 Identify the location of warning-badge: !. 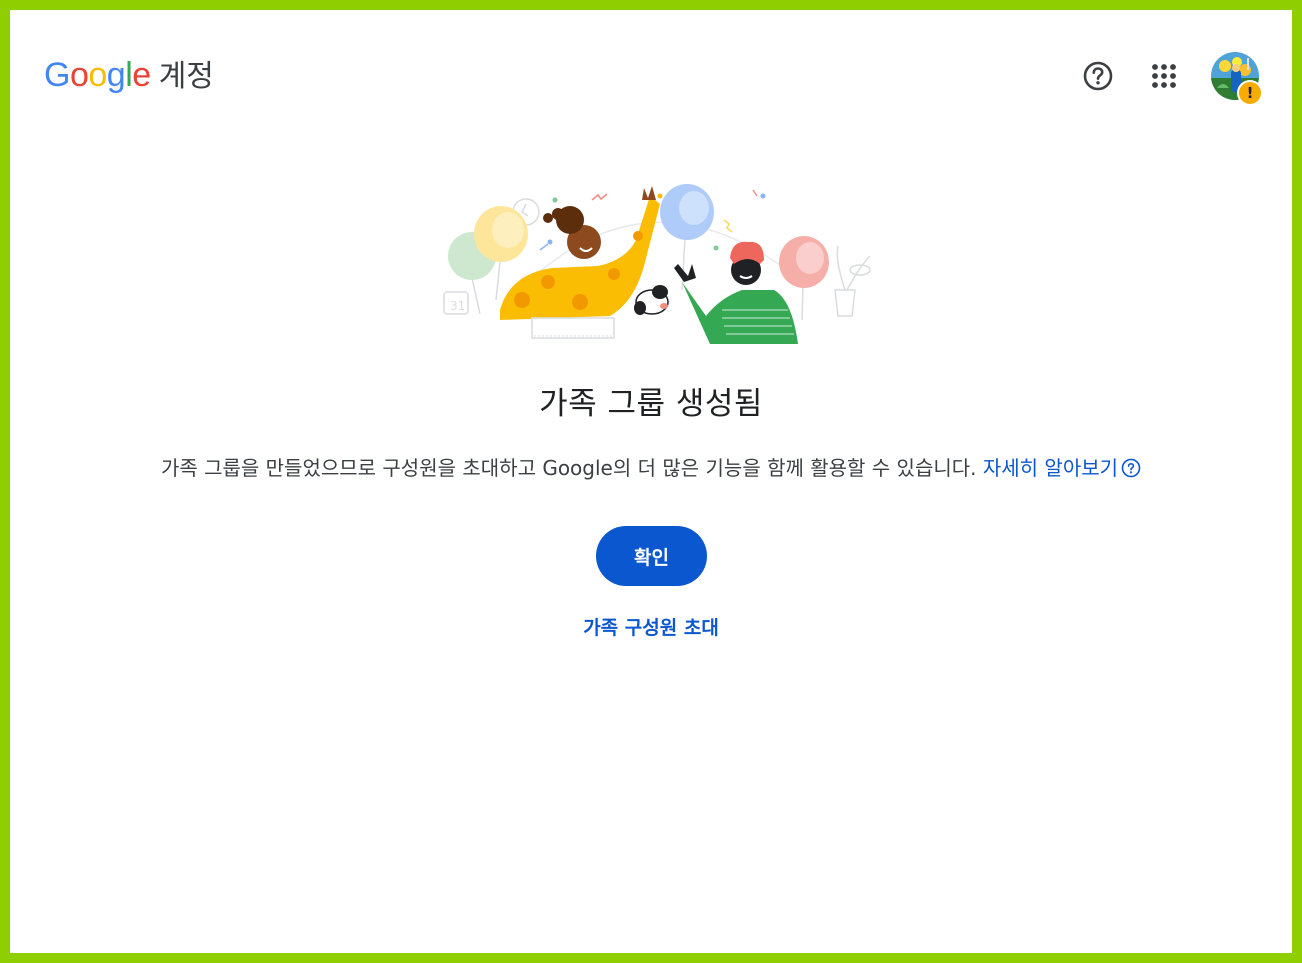
(1250, 93).